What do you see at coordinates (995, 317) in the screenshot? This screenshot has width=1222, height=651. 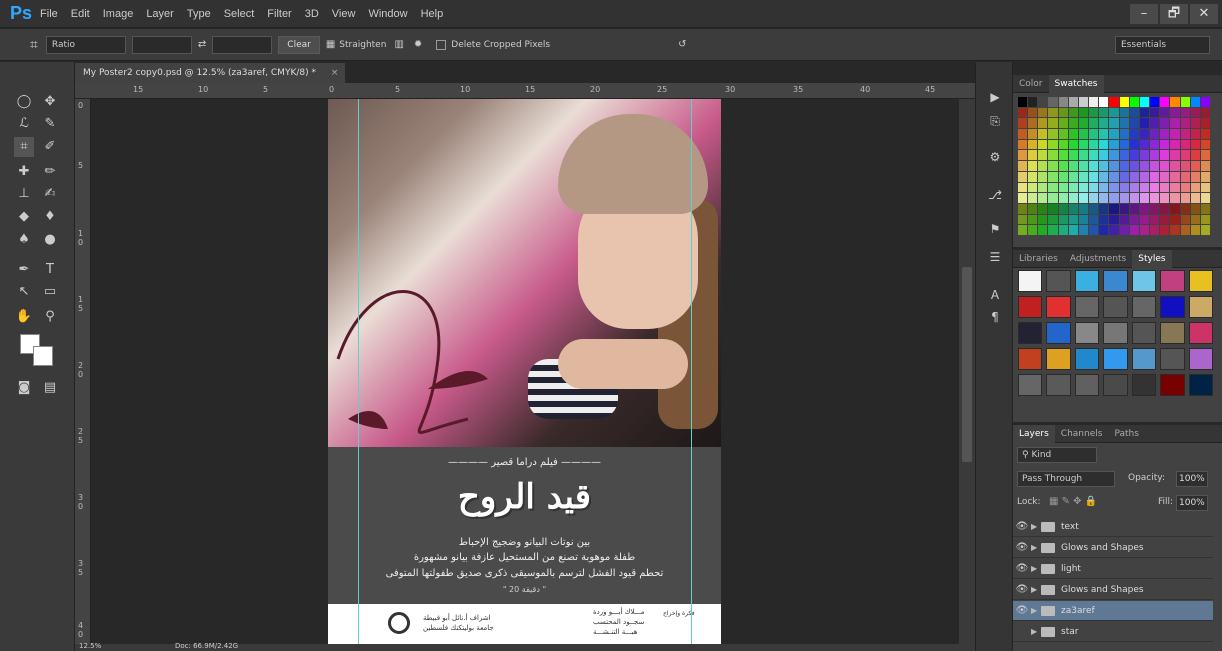 I see `paragraph-icon: ¶` at bounding box center [995, 317].